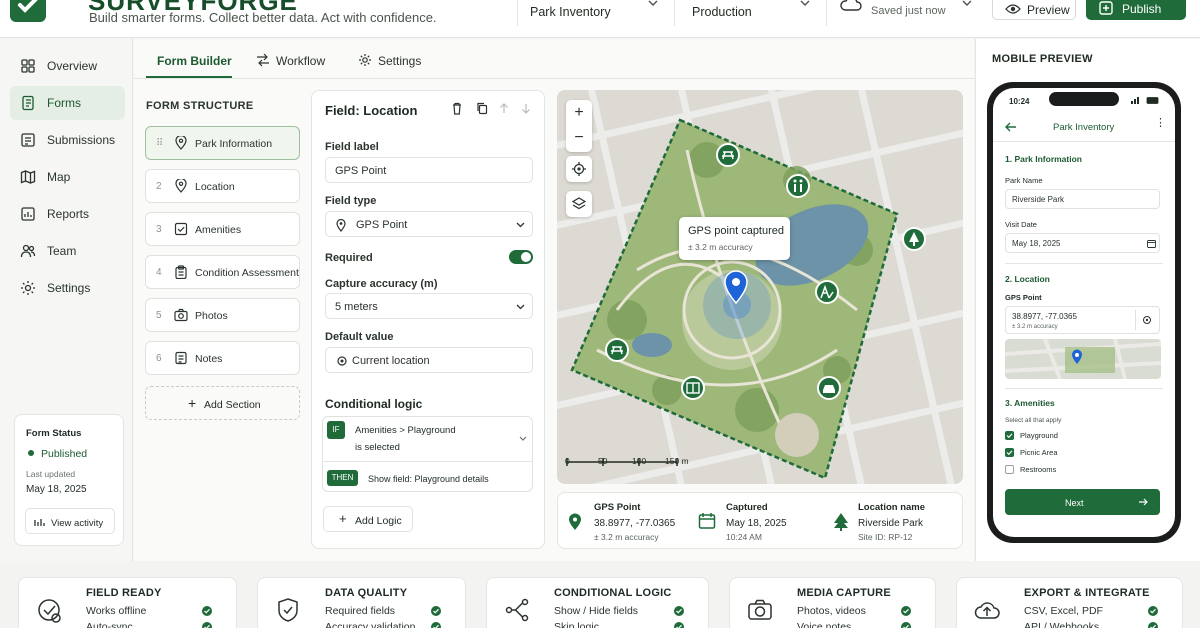  I want to click on save-status: Saved just now, so click(910, 9).